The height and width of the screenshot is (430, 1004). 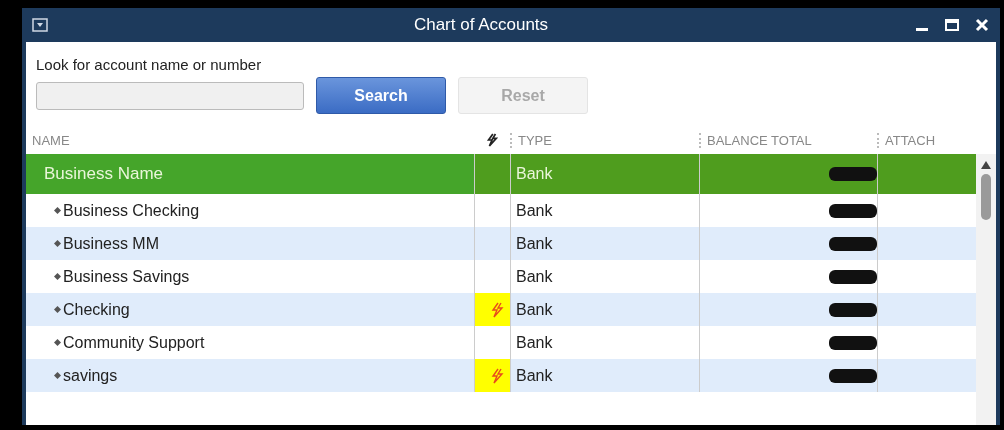 I want to click on column-header: NAME, so click(x=250, y=140).